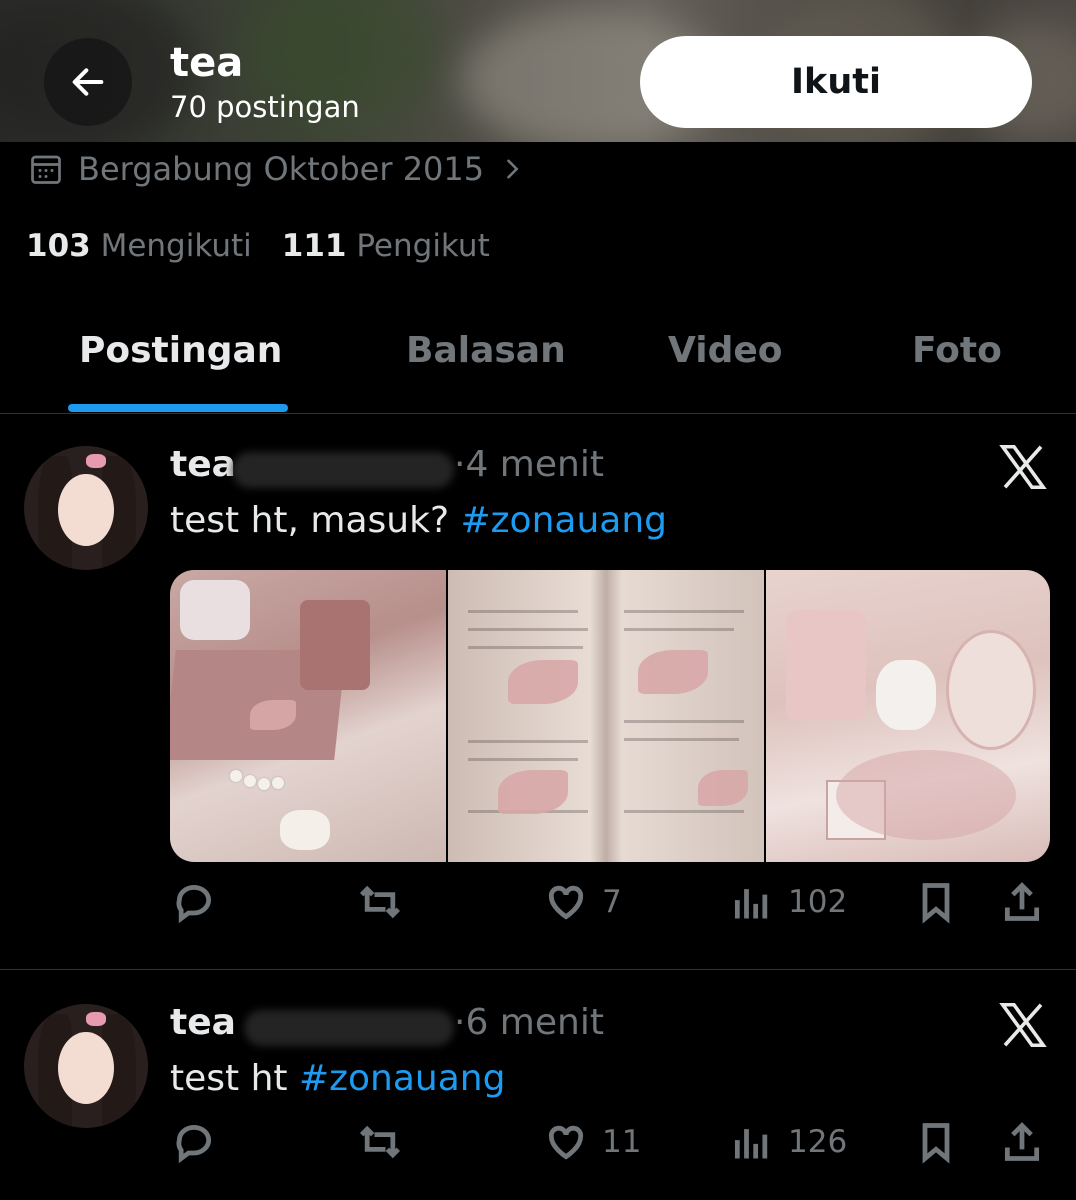 Image resolution: width=1076 pixels, height=1200 pixels. I want to click on follow-stats: 103 Mengikuti 111 Pengikut, so click(258, 246).